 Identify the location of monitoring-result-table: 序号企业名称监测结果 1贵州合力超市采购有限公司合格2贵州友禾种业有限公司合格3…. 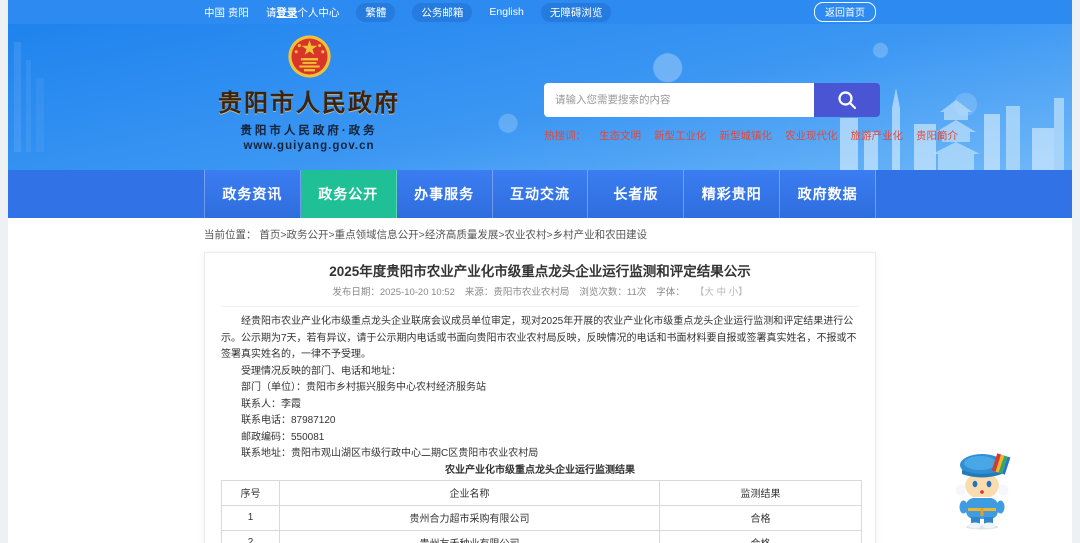
(541, 511).